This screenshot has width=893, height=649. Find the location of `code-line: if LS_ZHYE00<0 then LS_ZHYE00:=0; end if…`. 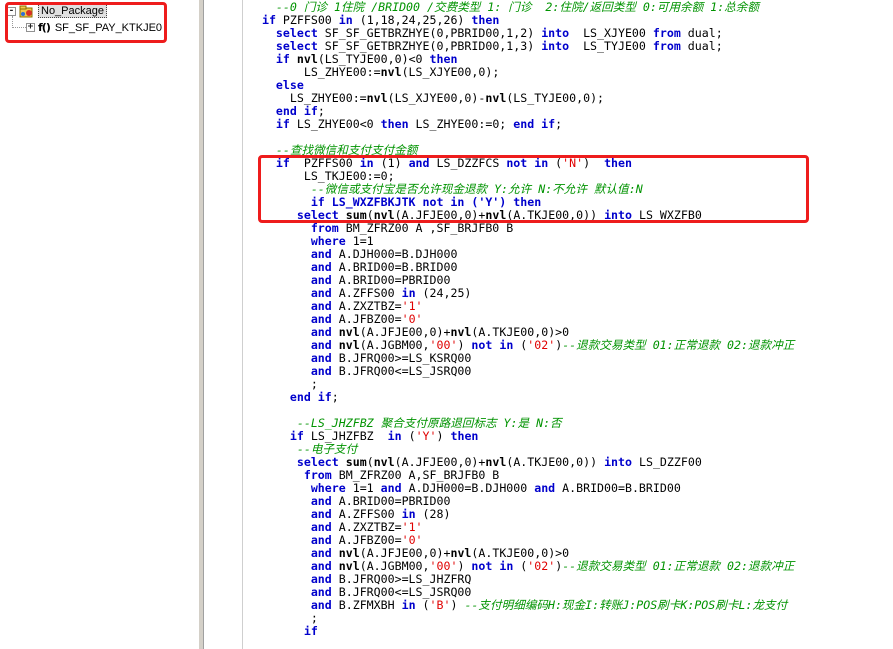

code-line: if LS_ZHYE00<0 then LS_ZHYE00:=0; end if… is located at coordinates (570, 124).